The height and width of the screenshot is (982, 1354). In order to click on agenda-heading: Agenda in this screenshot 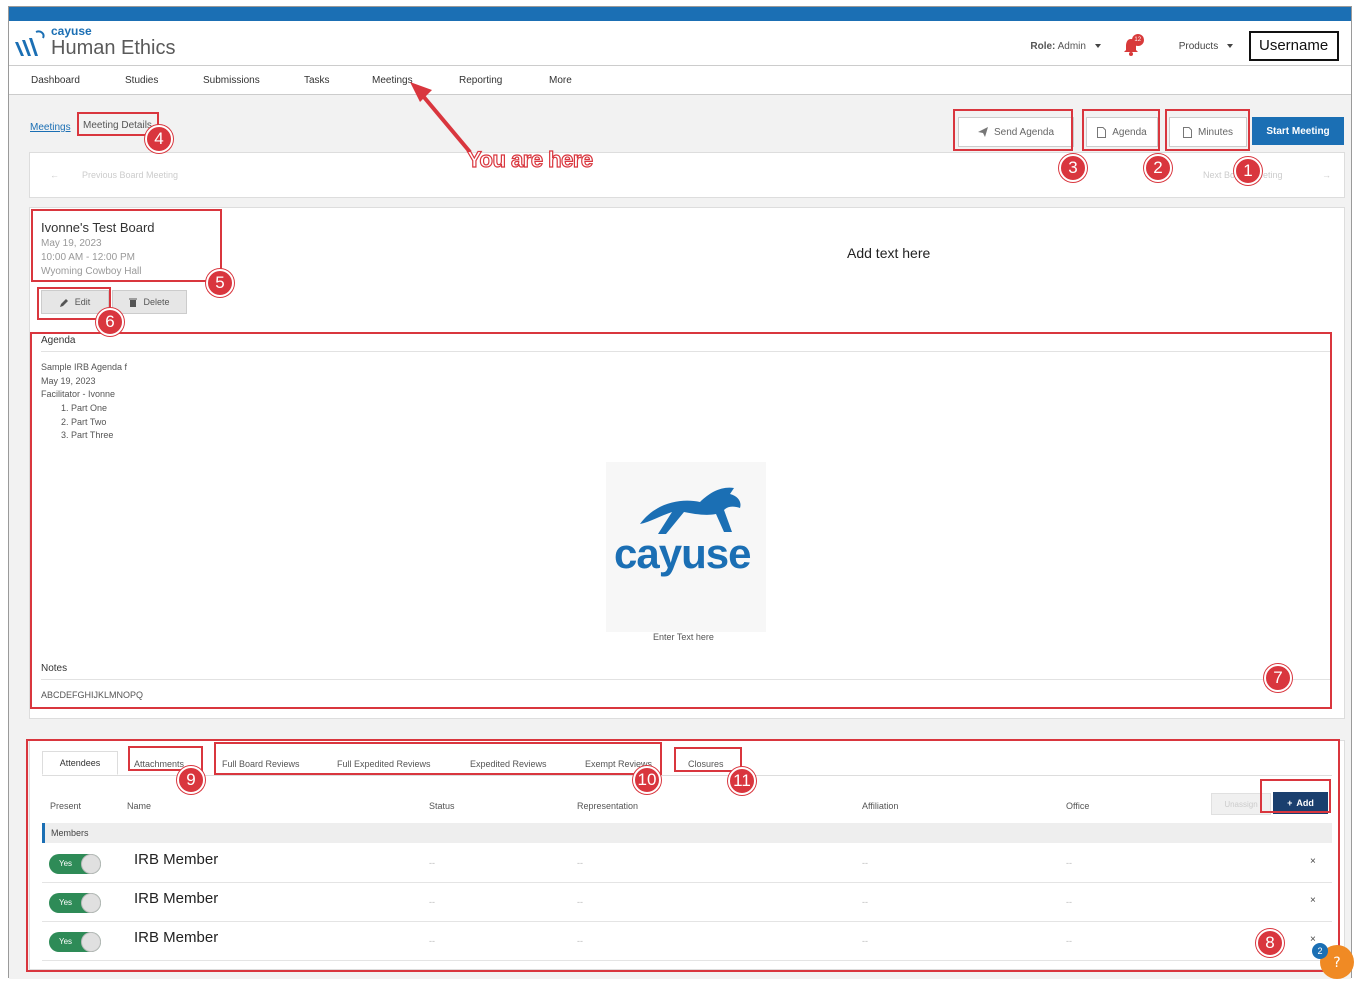, I will do `click(58, 340)`.